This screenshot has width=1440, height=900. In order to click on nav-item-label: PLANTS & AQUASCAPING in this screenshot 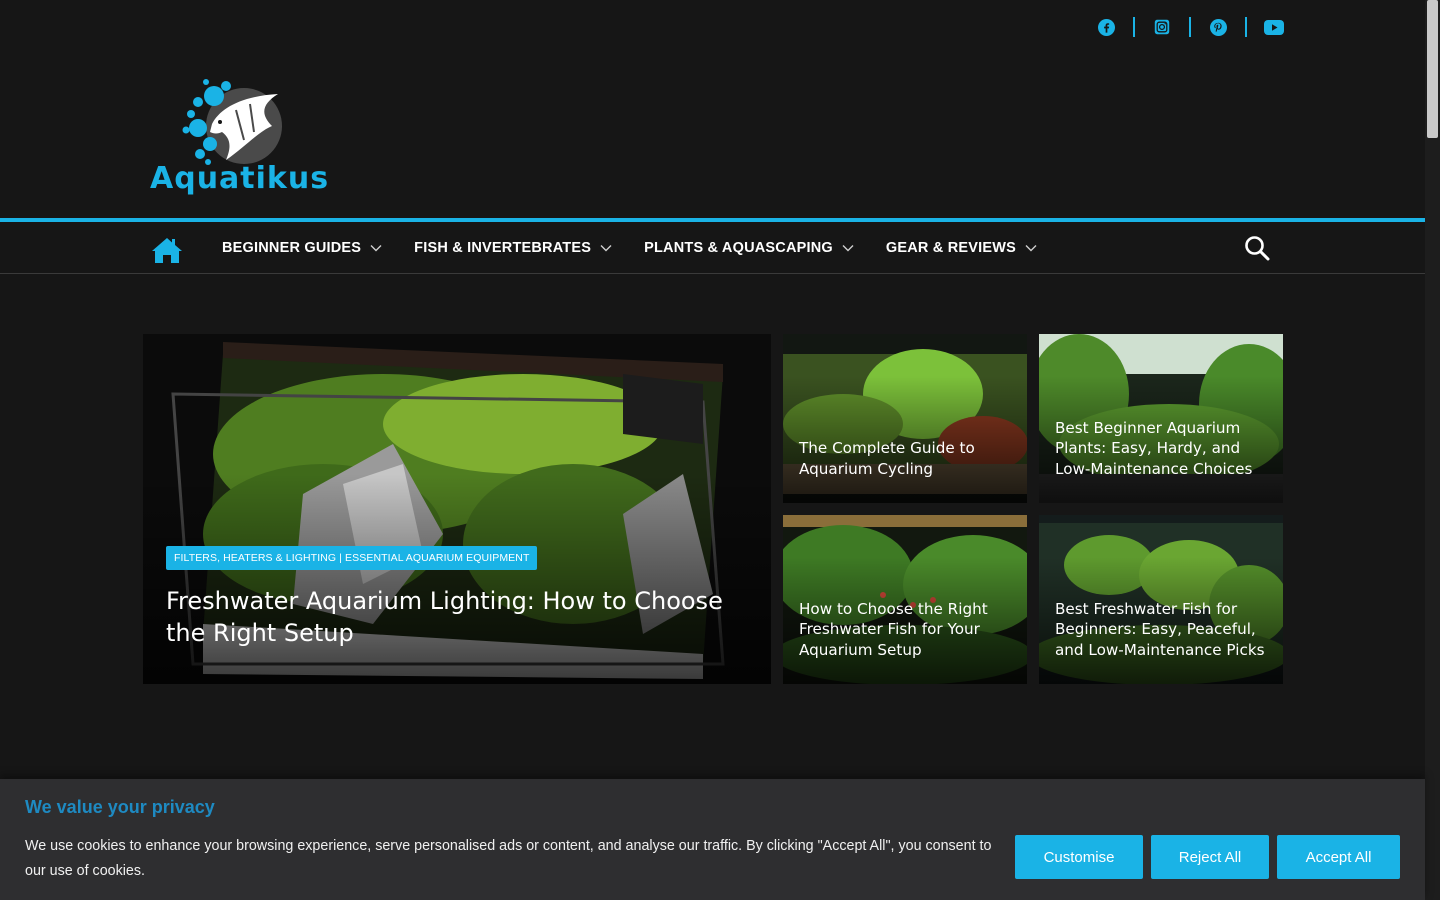, I will do `click(738, 247)`.